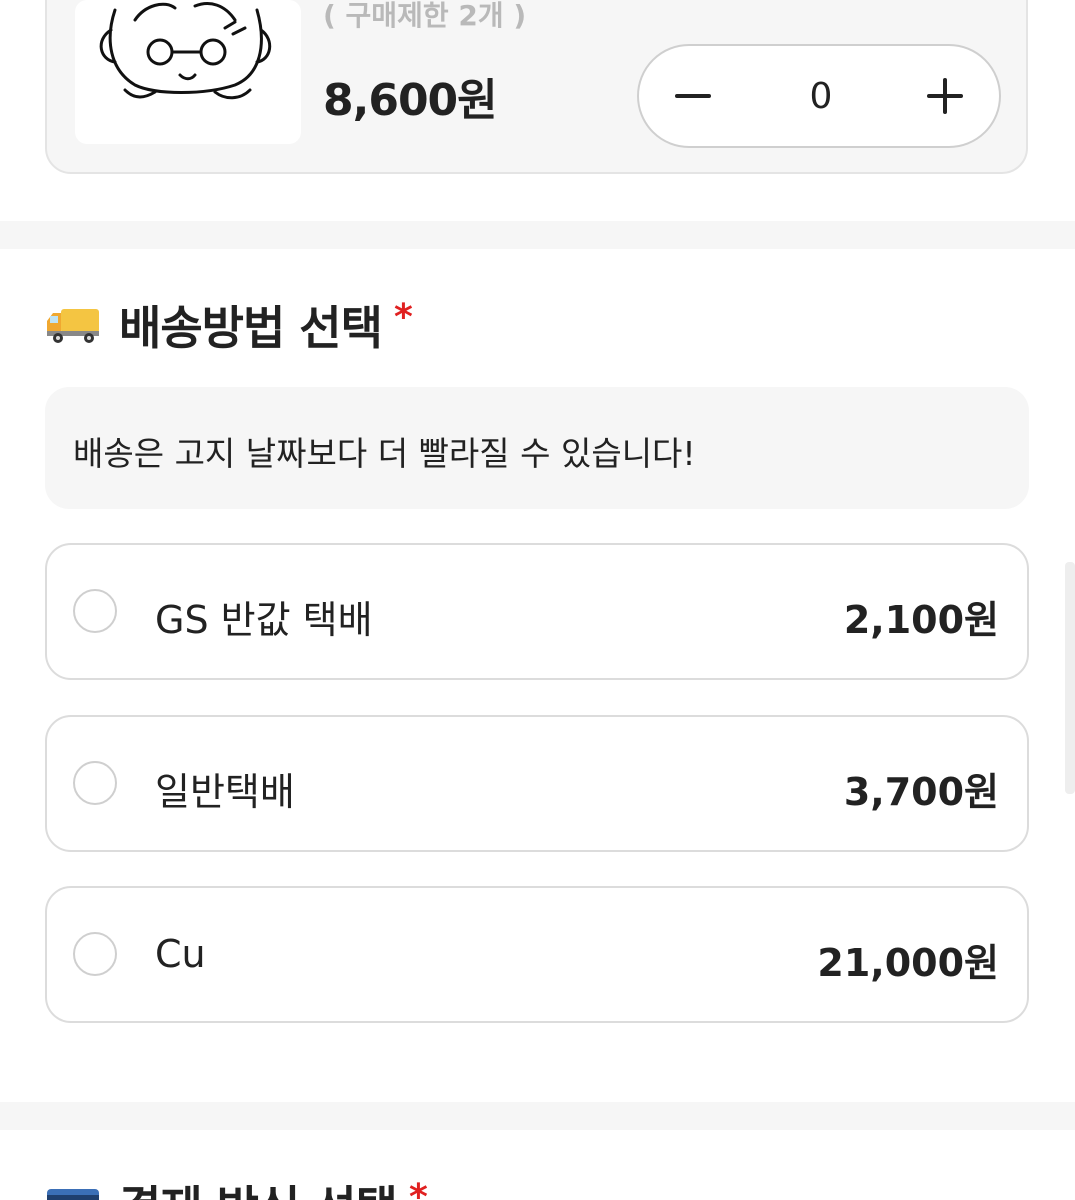 The height and width of the screenshot is (1200, 1075). What do you see at coordinates (180, 954) in the screenshot?
I see `shipping-option-label: Cu` at bounding box center [180, 954].